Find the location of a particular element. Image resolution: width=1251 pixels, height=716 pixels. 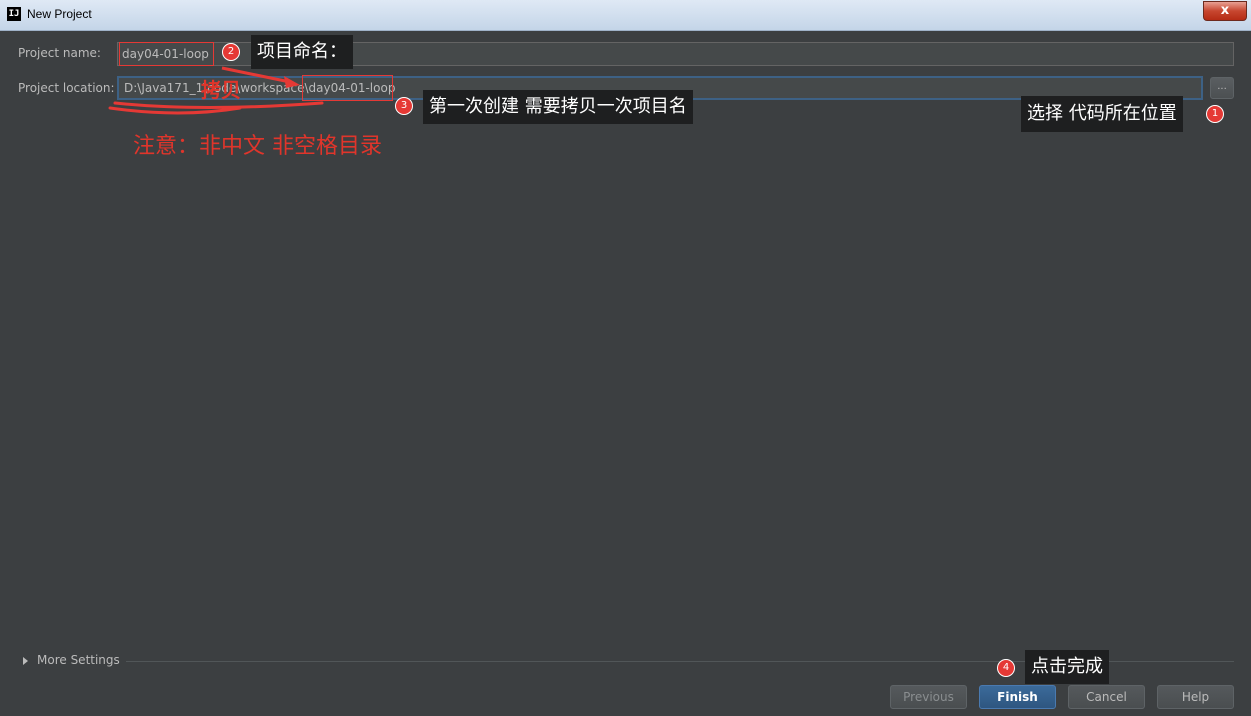

more-settings-toggle: More Settings is located at coordinates (71, 660).